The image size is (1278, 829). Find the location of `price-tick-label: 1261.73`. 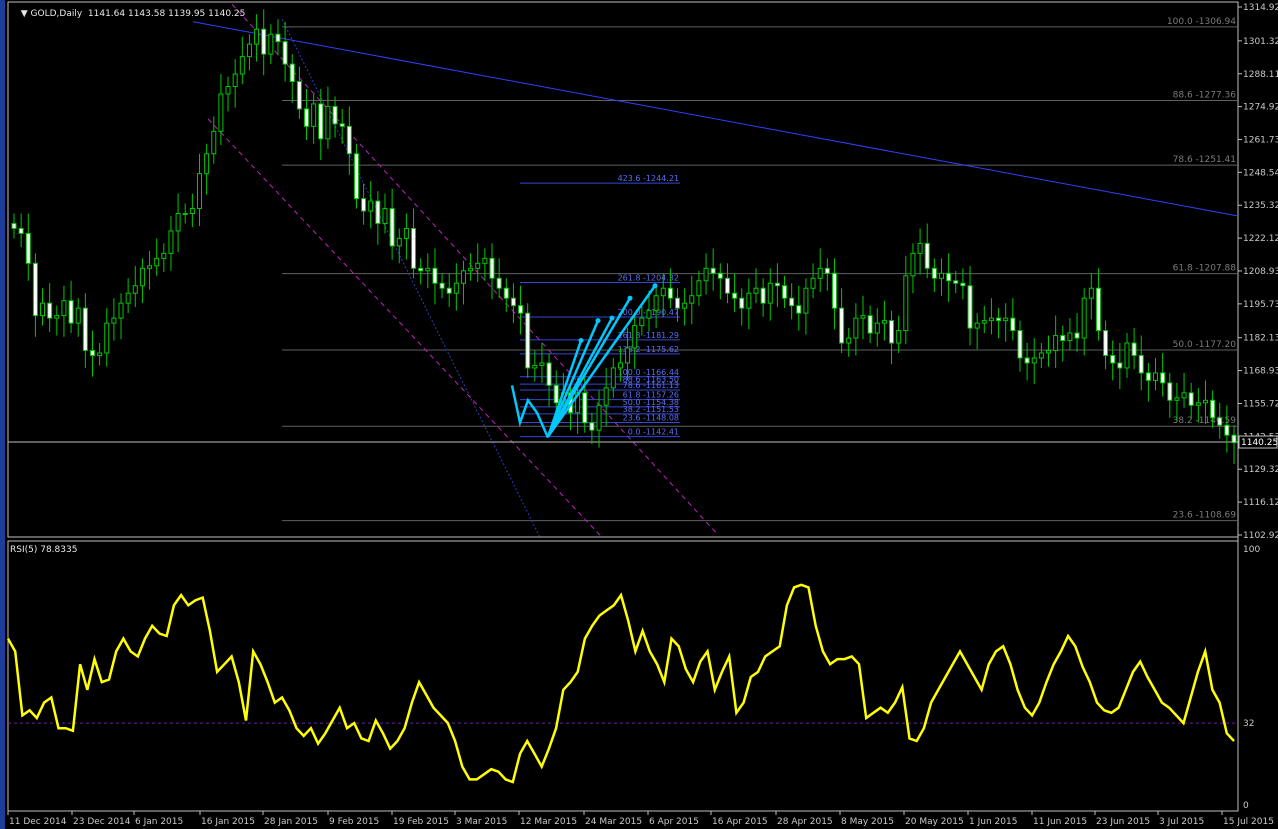

price-tick-label: 1261.73 is located at coordinates (1260, 140).